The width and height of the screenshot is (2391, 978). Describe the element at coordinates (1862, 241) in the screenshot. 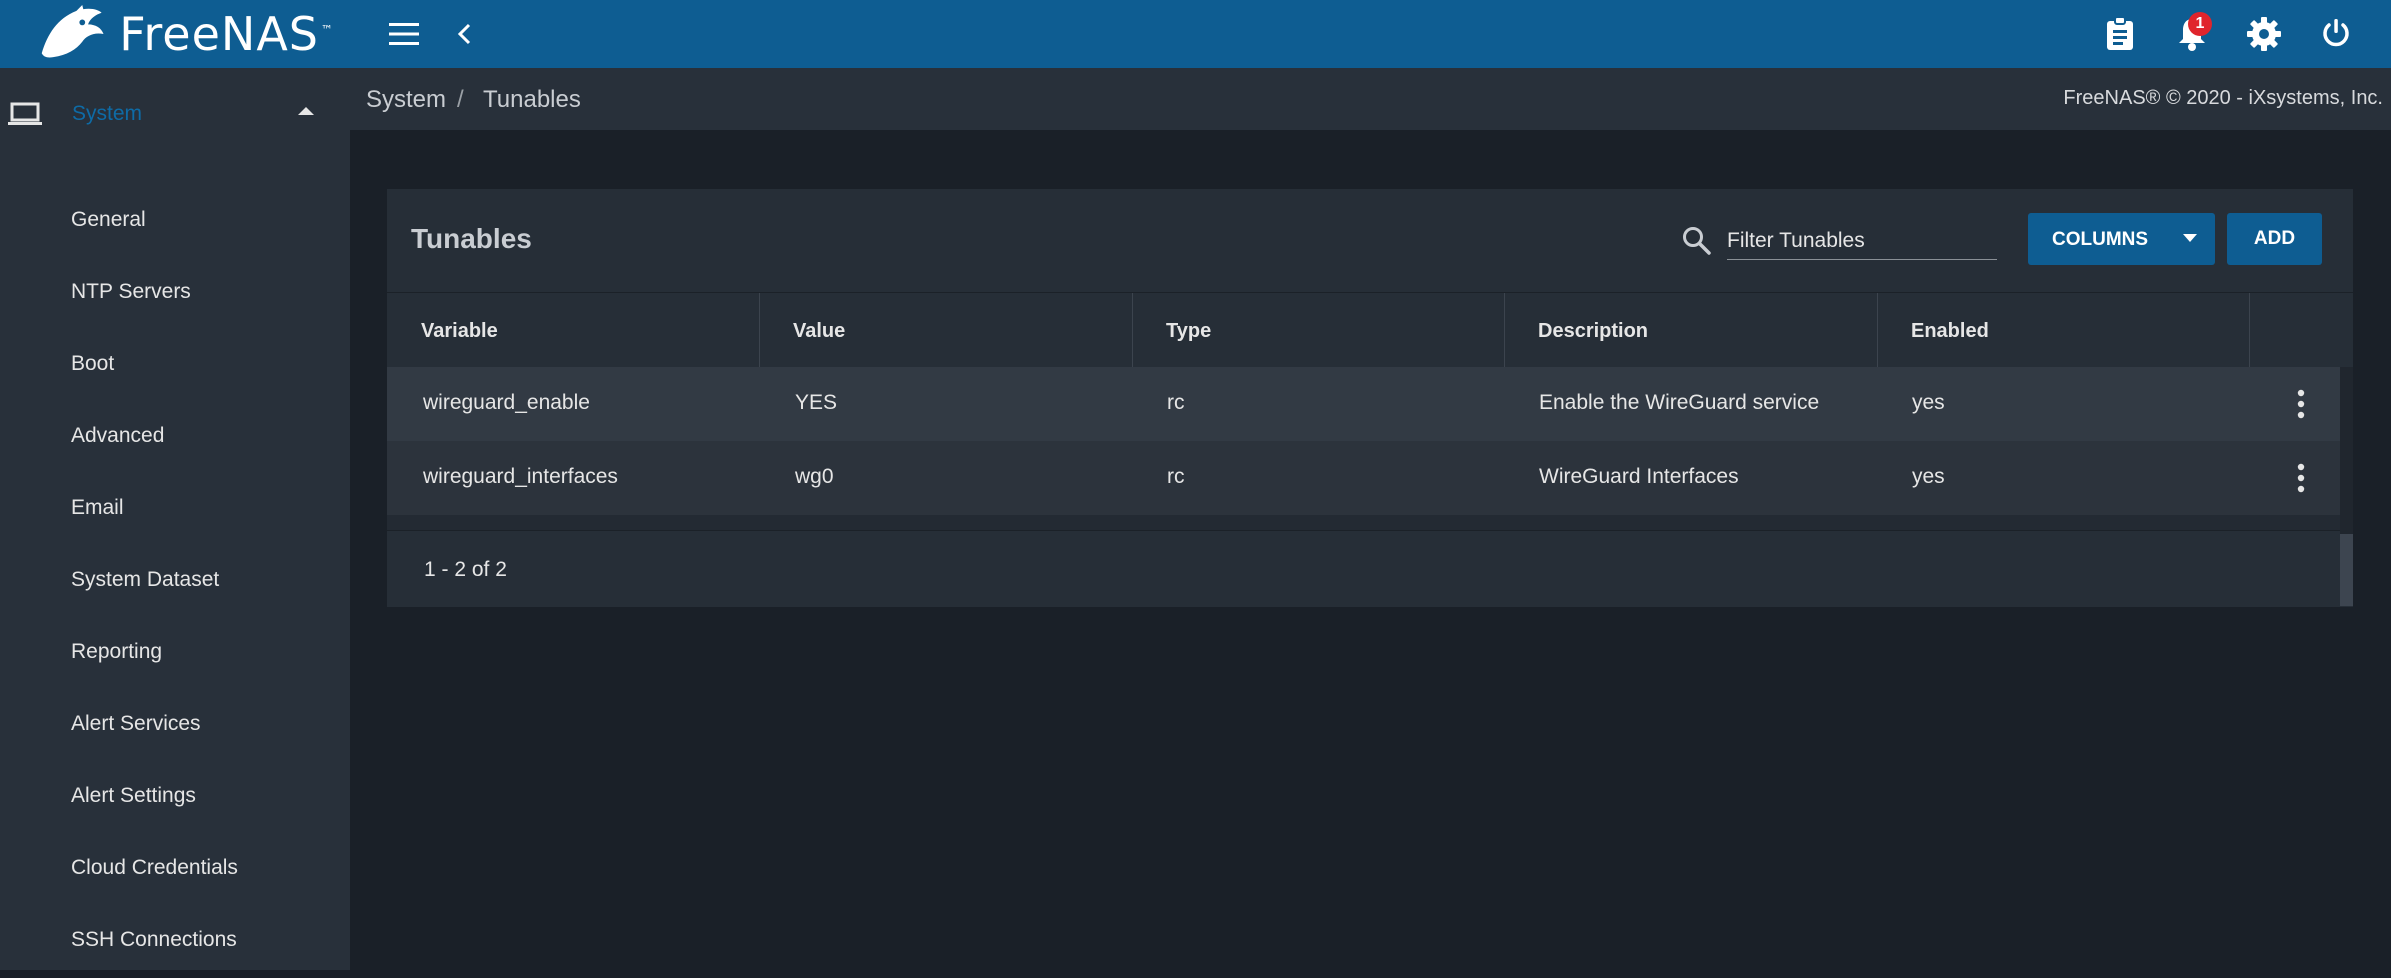

I see `filter-input` at that location.